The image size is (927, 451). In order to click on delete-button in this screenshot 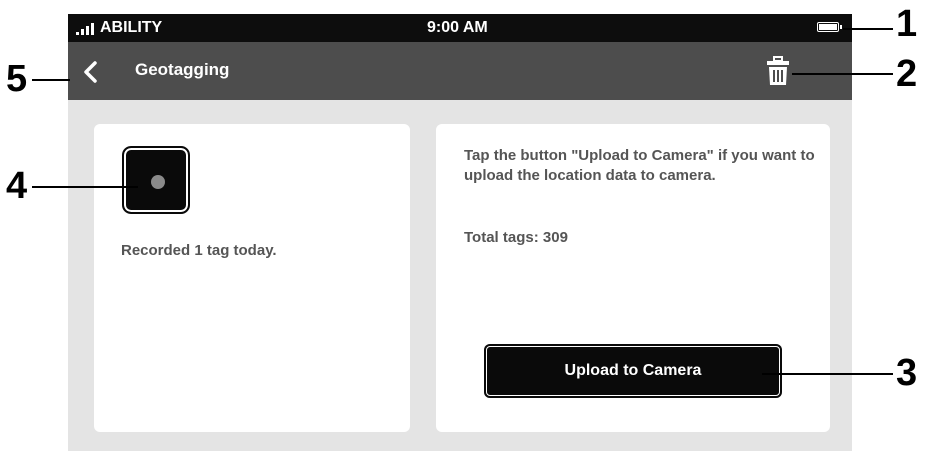, I will do `click(778, 71)`.